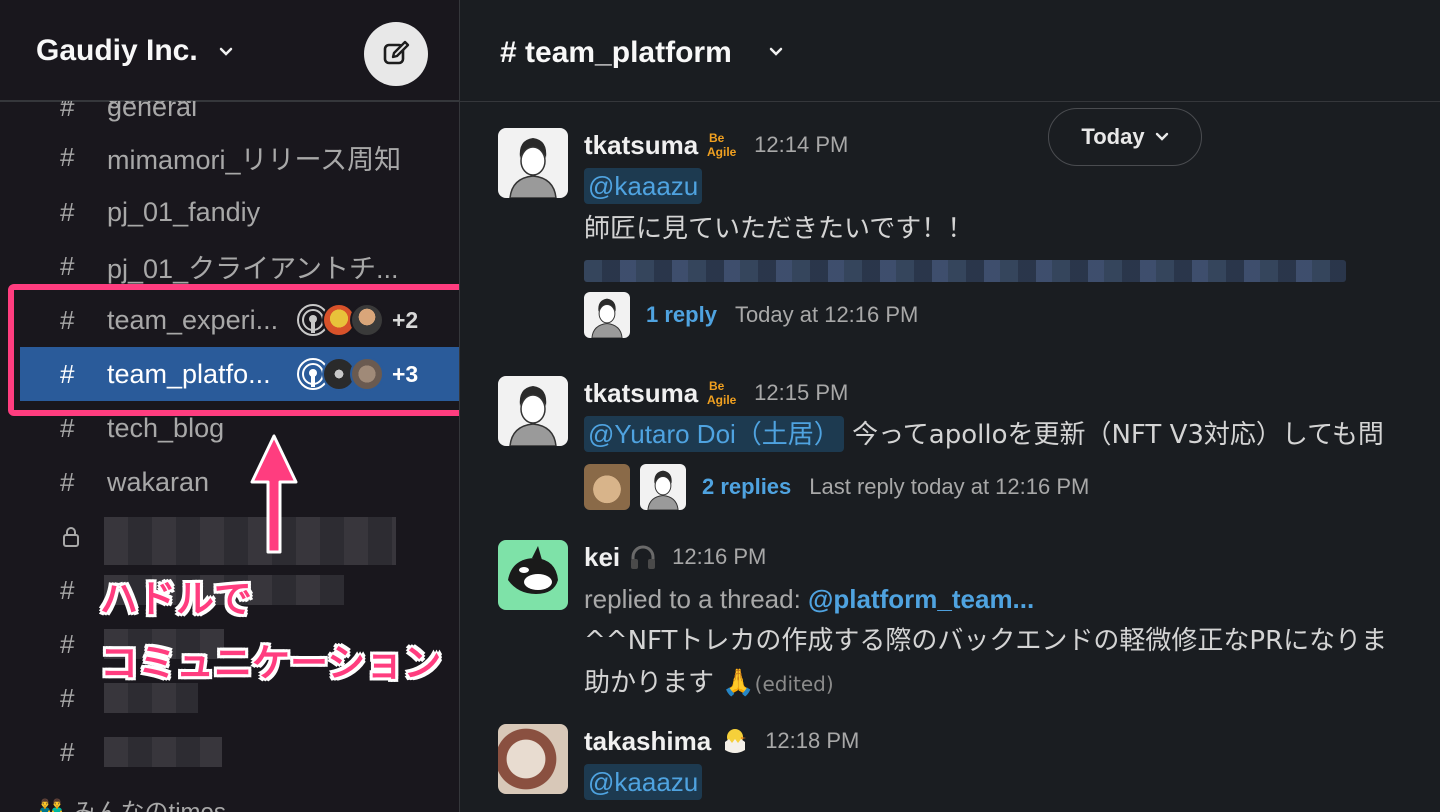  What do you see at coordinates (149, 805) in the screenshot?
I see `section-label: みんなのtimes` at bounding box center [149, 805].